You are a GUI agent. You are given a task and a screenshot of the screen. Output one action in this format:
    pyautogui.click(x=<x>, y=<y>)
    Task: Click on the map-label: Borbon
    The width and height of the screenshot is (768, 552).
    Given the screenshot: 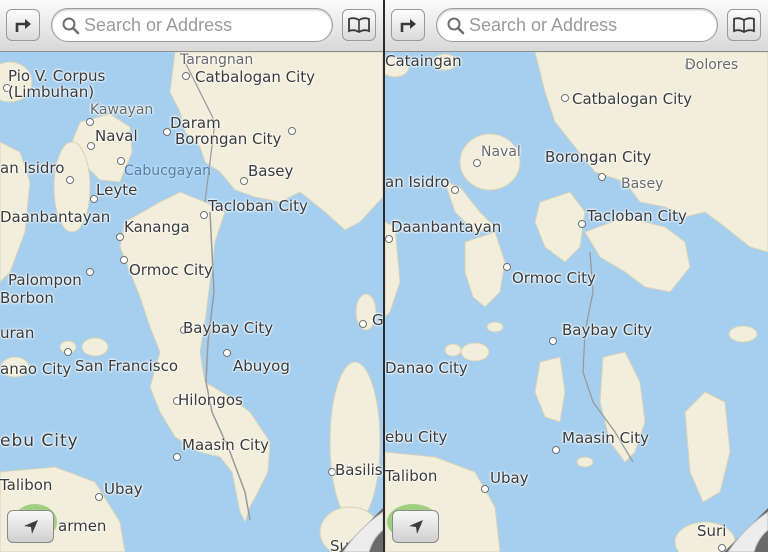 What is the action you would take?
    pyautogui.click(x=27, y=298)
    